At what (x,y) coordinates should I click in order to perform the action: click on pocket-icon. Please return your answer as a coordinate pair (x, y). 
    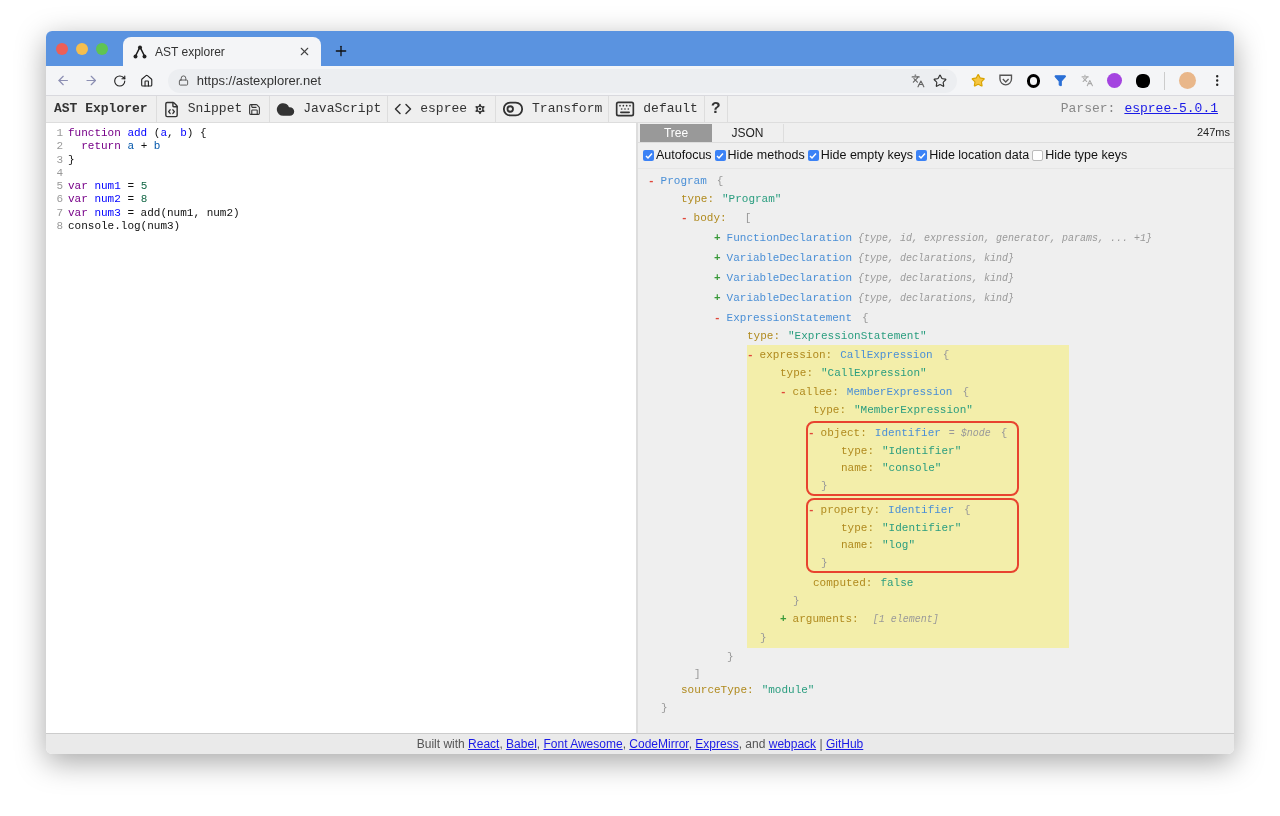
    Looking at the image, I should click on (1006, 80).